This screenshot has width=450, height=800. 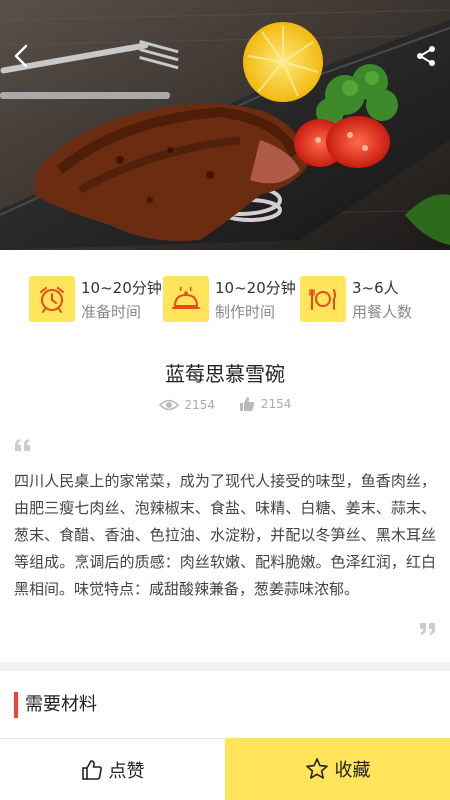 What do you see at coordinates (316, 768) in the screenshot?
I see `star-icon` at bounding box center [316, 768].